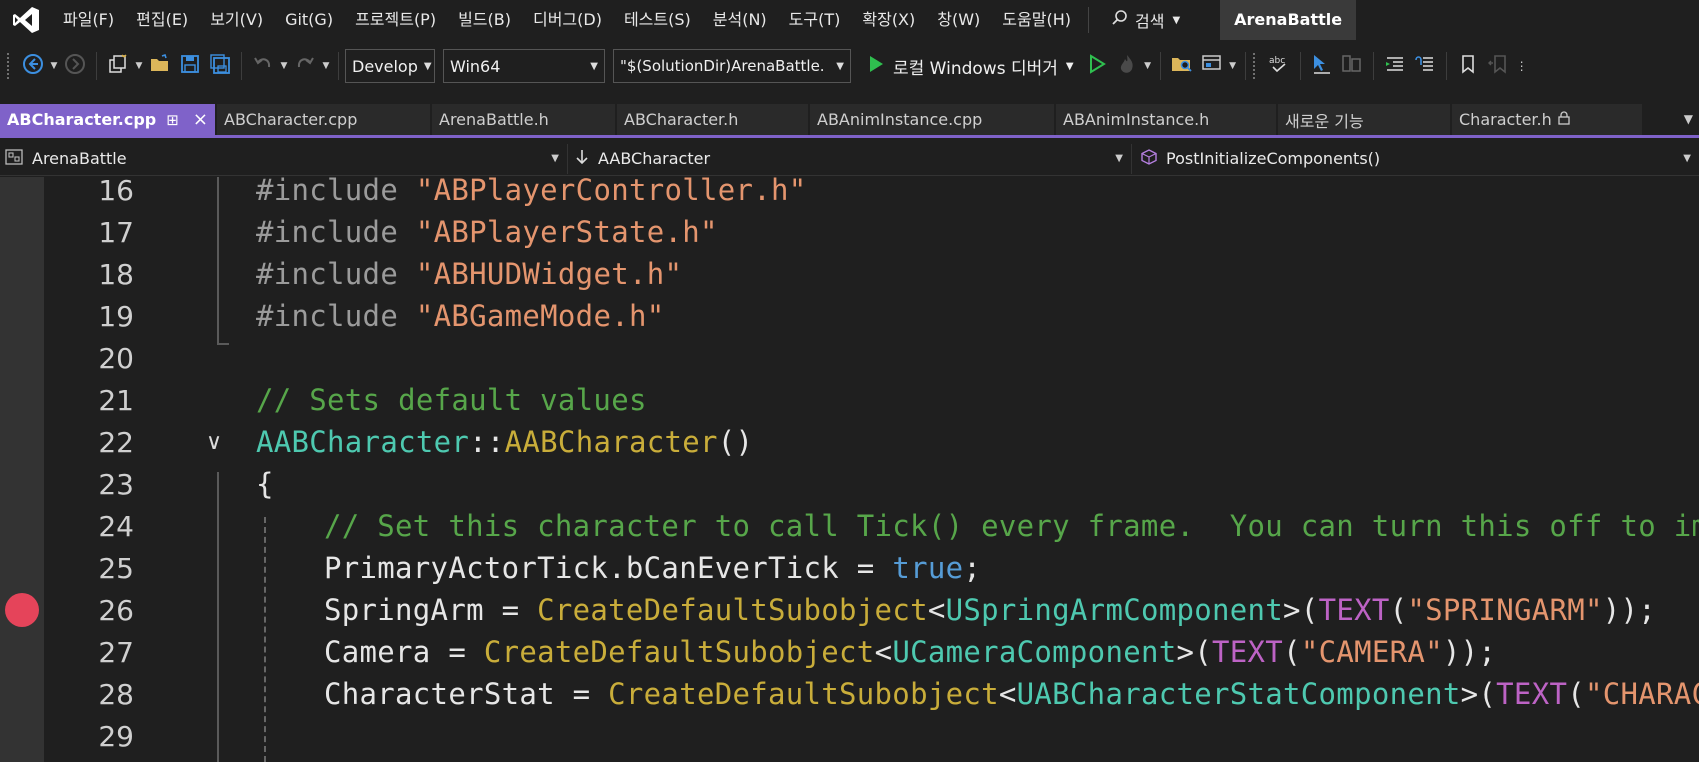 The width and height of the screenshot is (1699, 762). What do you see at coordinates (323, 119) in the screenshot?
I see `tab-abcharacter-cpp-2: ABCharacter.cpp` at bounding box center [323, 119].